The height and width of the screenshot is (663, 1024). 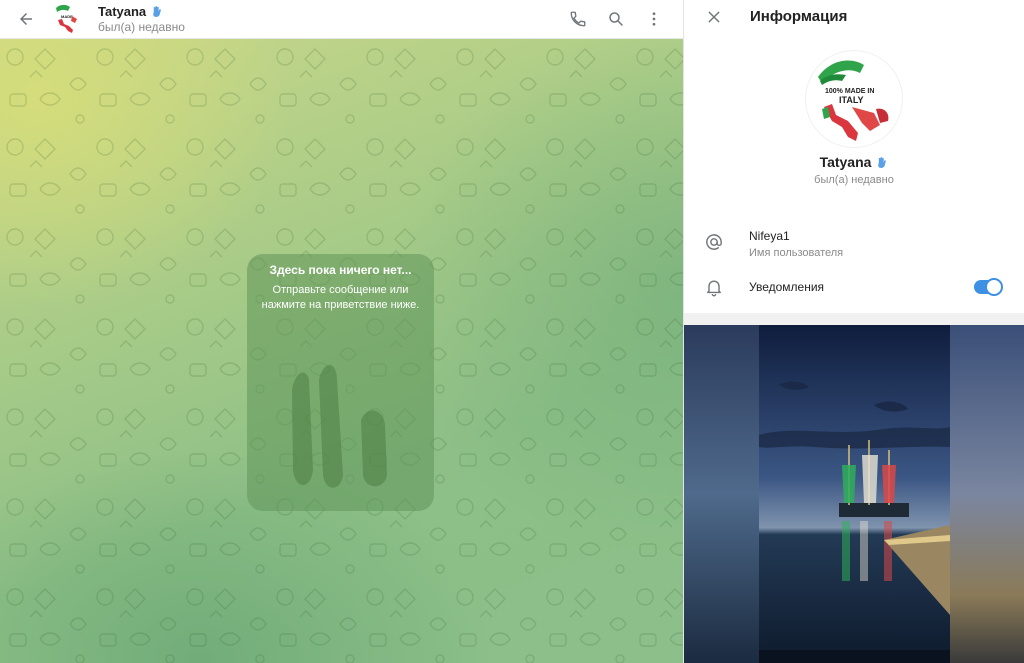 I want to click on profile-status: был(а) недавно, so click(x=854, y=180).